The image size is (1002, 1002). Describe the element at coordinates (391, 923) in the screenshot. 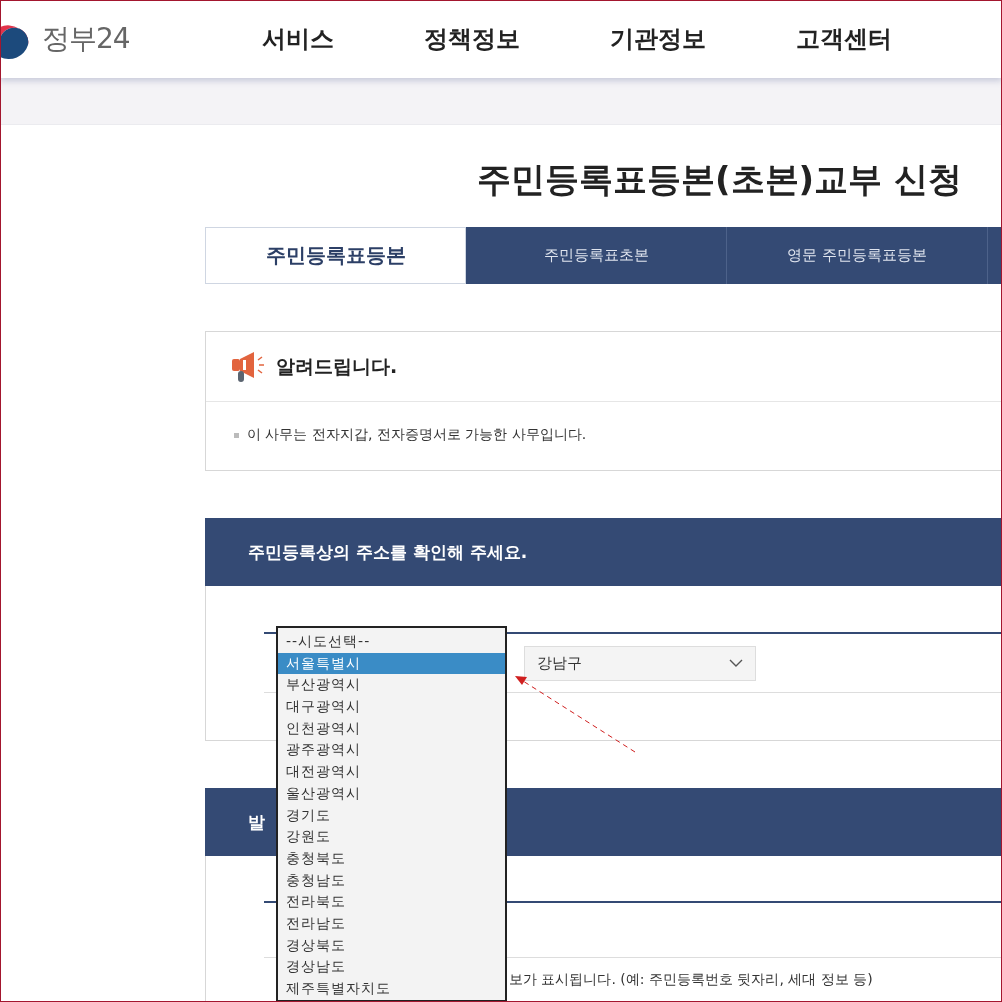

I see `dropdown-option: 전라남도` at that location.